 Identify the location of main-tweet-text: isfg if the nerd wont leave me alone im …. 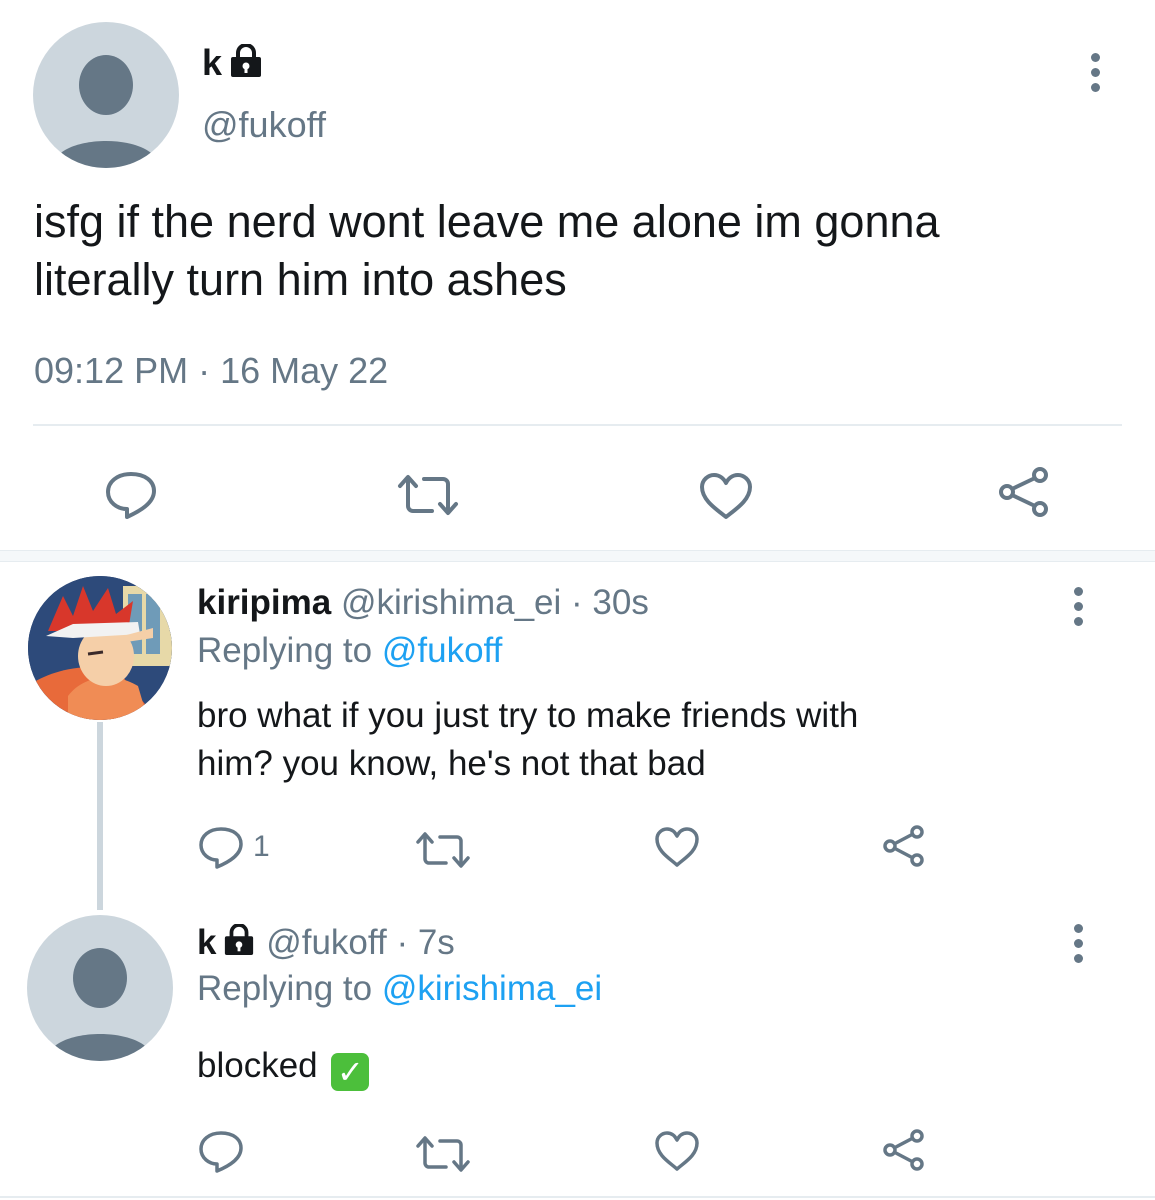
(579, 251).